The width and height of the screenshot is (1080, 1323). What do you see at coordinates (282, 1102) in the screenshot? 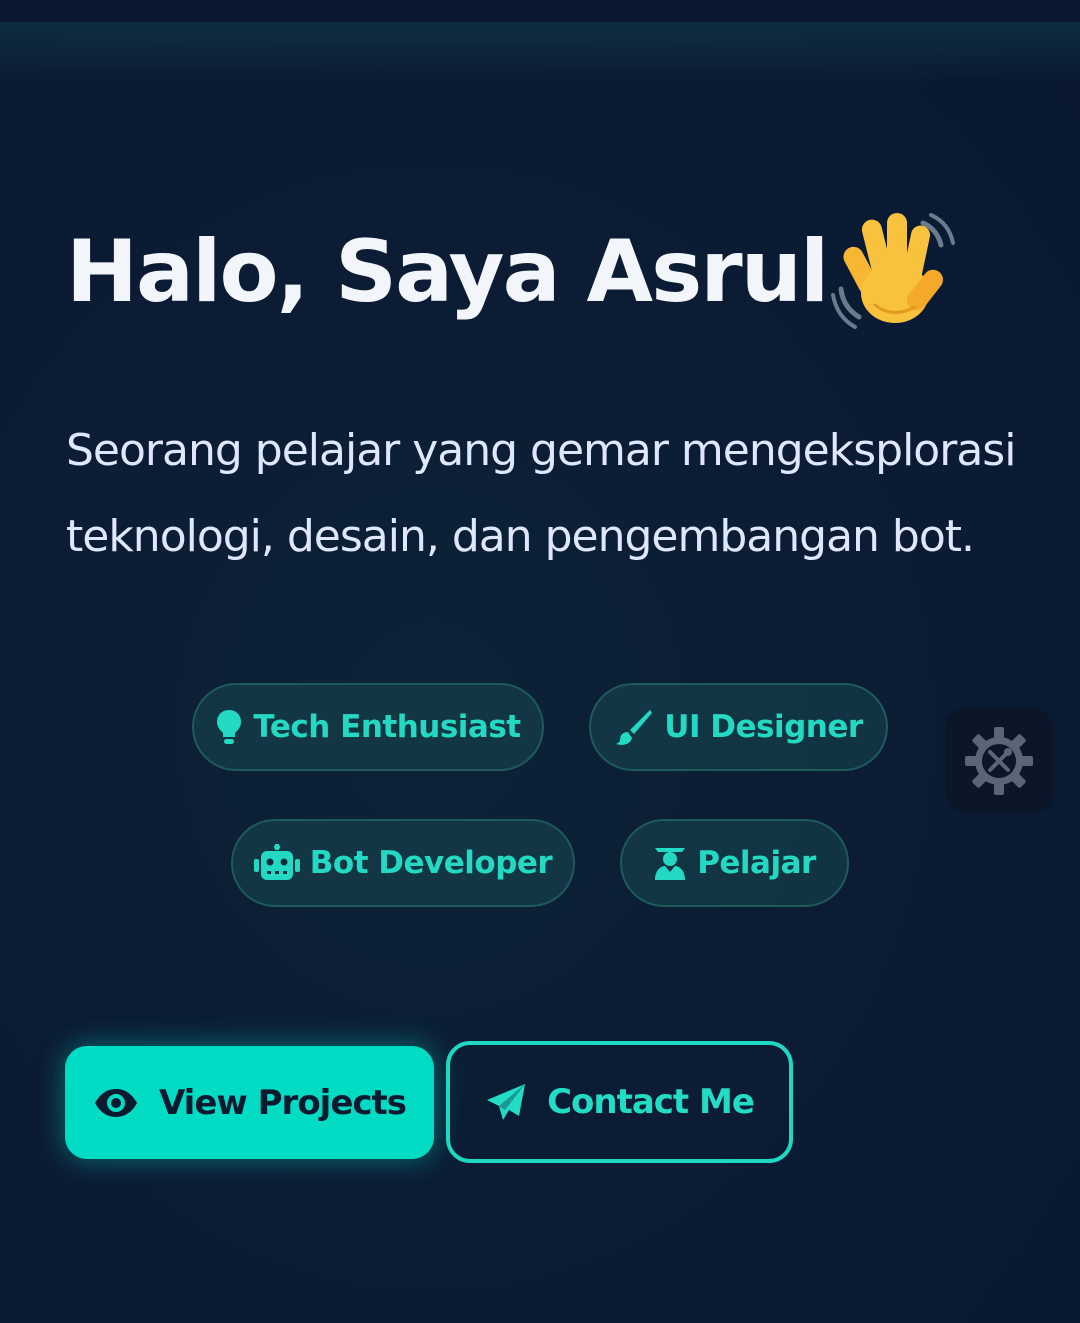
I see `view-projects-label: View Projects` at bounding box center [282, 1102].